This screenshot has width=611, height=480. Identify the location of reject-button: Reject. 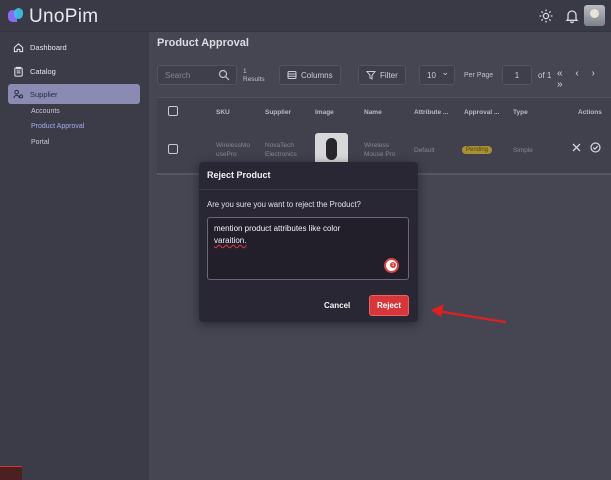
(389, 305).